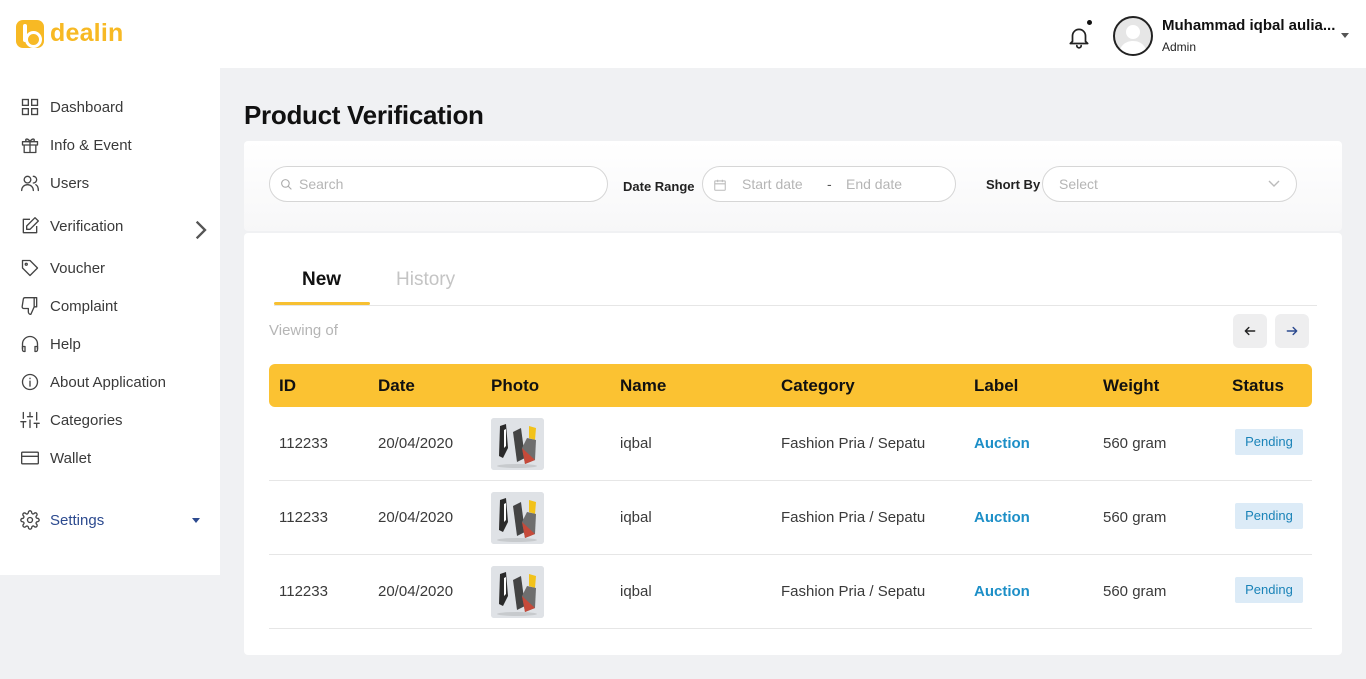 Image resolution: width=1366 pixels, height=679 pixels. What do you see at coordinates (84, 306) in the screenshot?
I see `sidebar-item-label: Complaint` at bounding box center [84, 306].